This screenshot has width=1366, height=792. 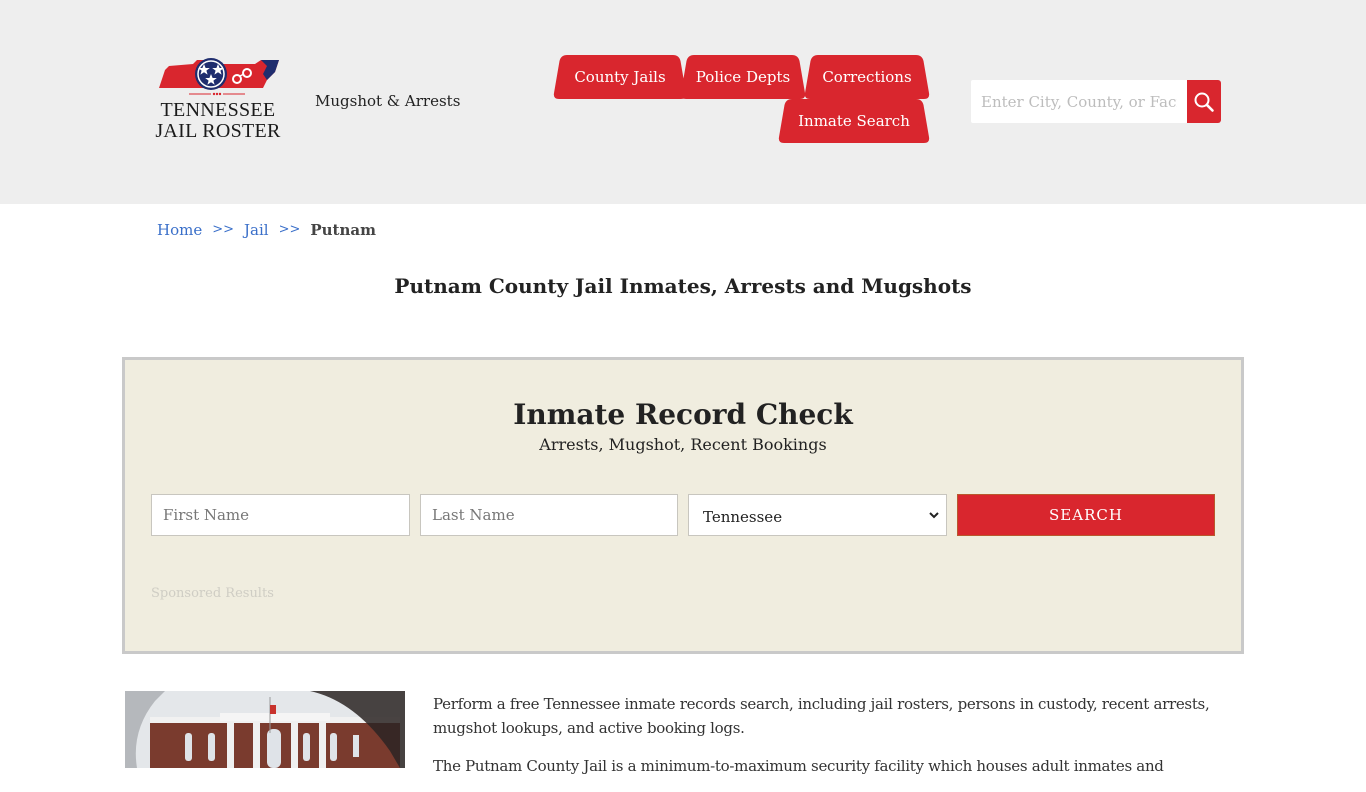 I want to click on record-check-title: Inmate Record Check, so click(x=683, y=414).